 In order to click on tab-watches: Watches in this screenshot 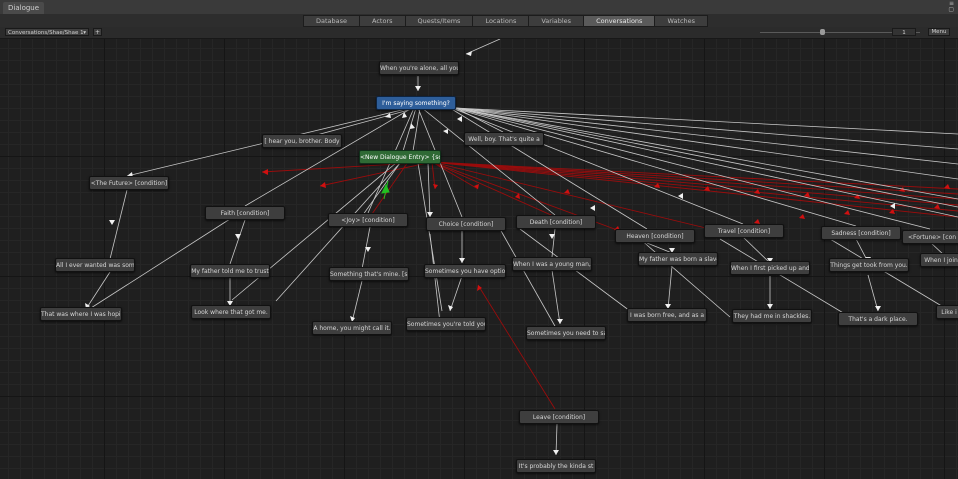, I will do `click(681, 21)`.